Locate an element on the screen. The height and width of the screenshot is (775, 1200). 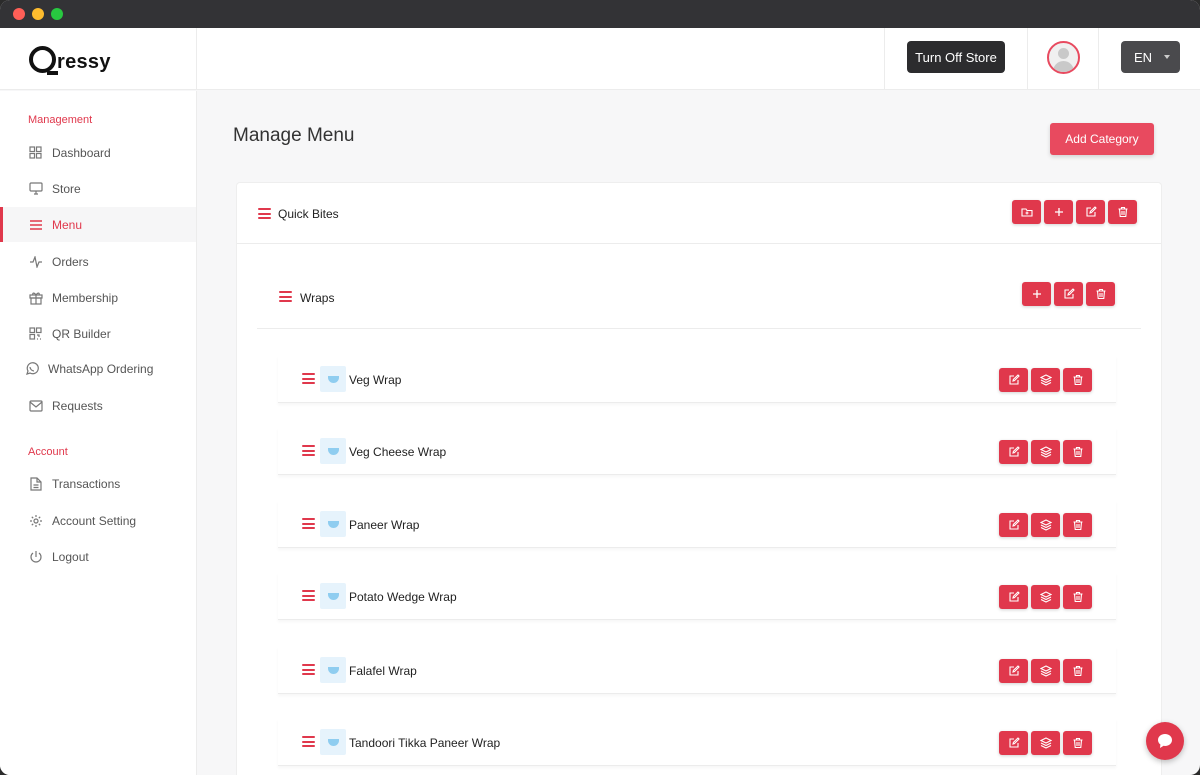
sidebar-item-logout: Logout is located at coordinates (98, 556).